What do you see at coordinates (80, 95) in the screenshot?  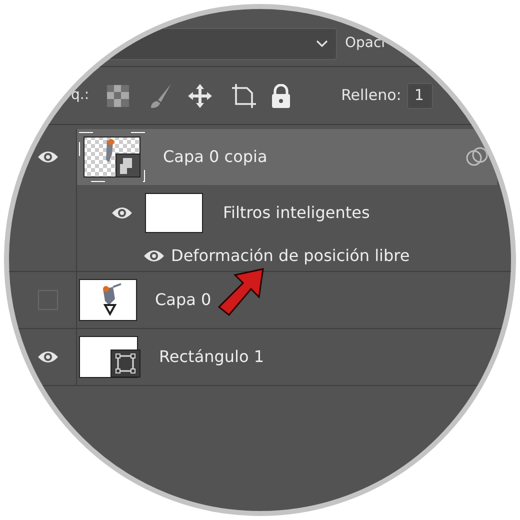 I see `lock-label: q.:` at bounding box center [80, 95].